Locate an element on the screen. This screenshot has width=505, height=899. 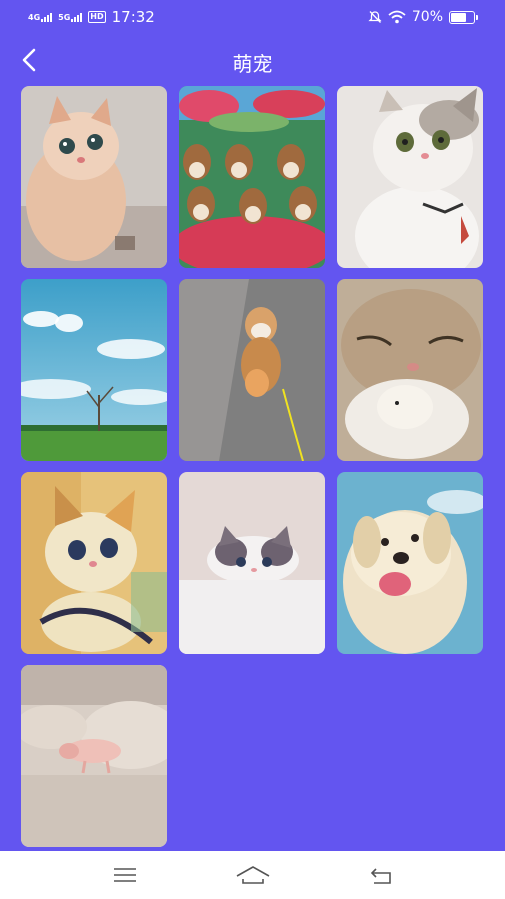
status-left: 4G 5G HD 17:32 is located at coordinates (91, 17).